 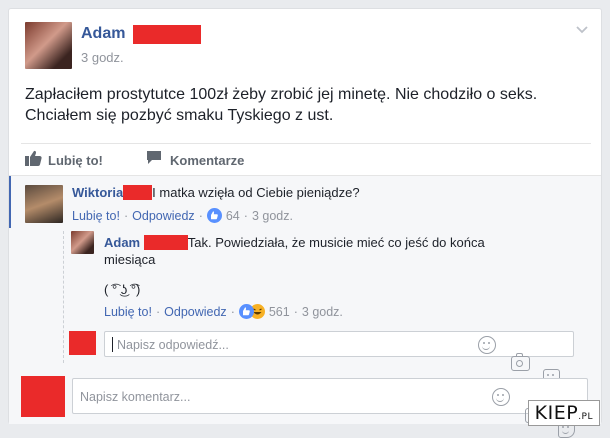 What do you see at coordinates (103, 34) in the screenshot?
I see `author-name: Adam` at bounding box center [103, 34].